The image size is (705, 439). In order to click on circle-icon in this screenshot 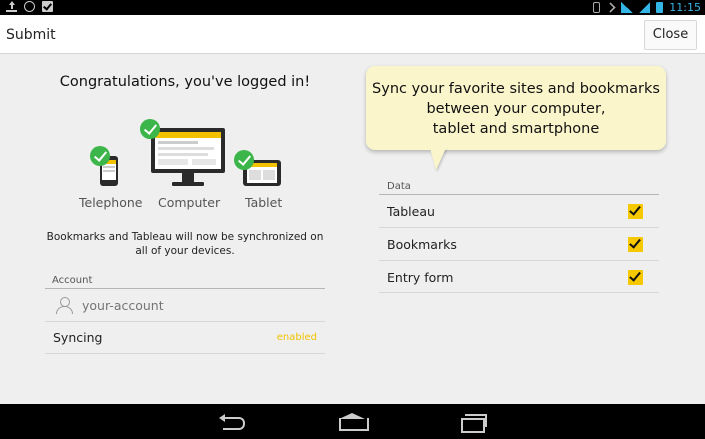, I will do `click(29, 6)`.